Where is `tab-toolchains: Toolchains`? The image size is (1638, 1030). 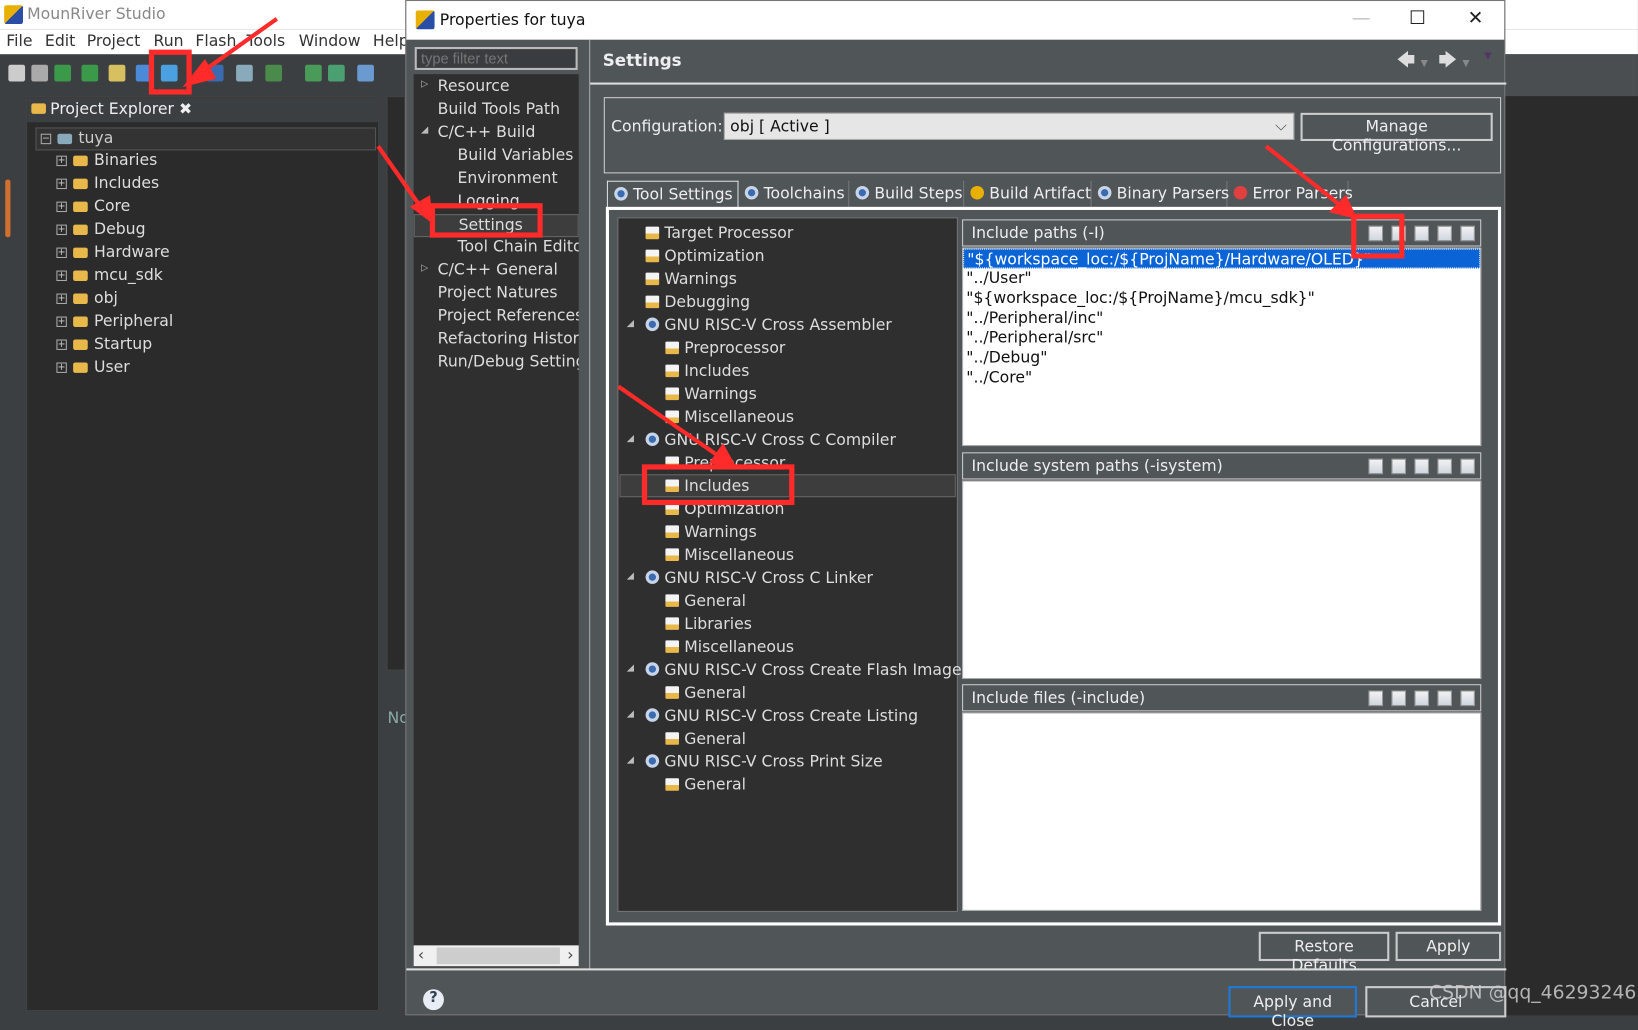
tab-toolchains: Toolchains is located at coordinates (794, 194).